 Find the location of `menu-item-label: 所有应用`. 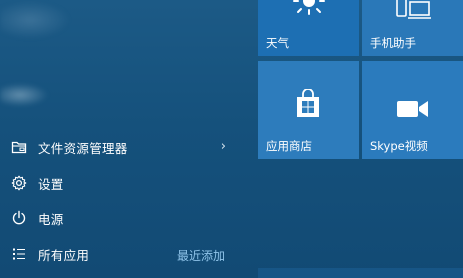

menu-item-label: 所有应用 is located at coordinates (64, 255).